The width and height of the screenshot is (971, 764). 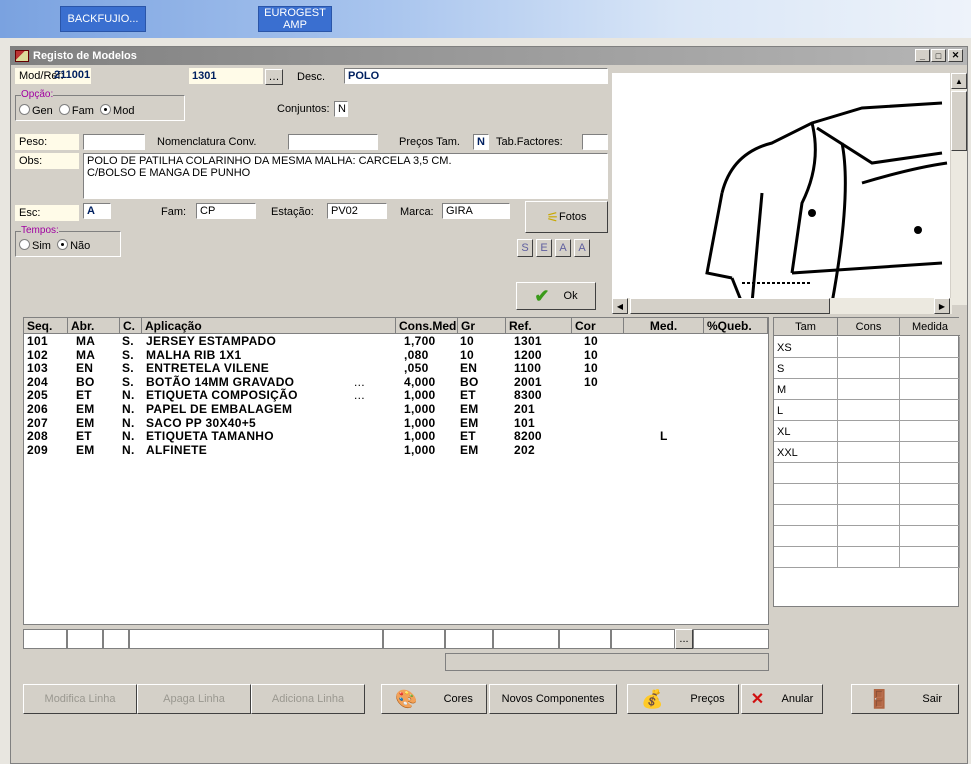 I want to click on tab-factores-input, so click(x=595, y=142).